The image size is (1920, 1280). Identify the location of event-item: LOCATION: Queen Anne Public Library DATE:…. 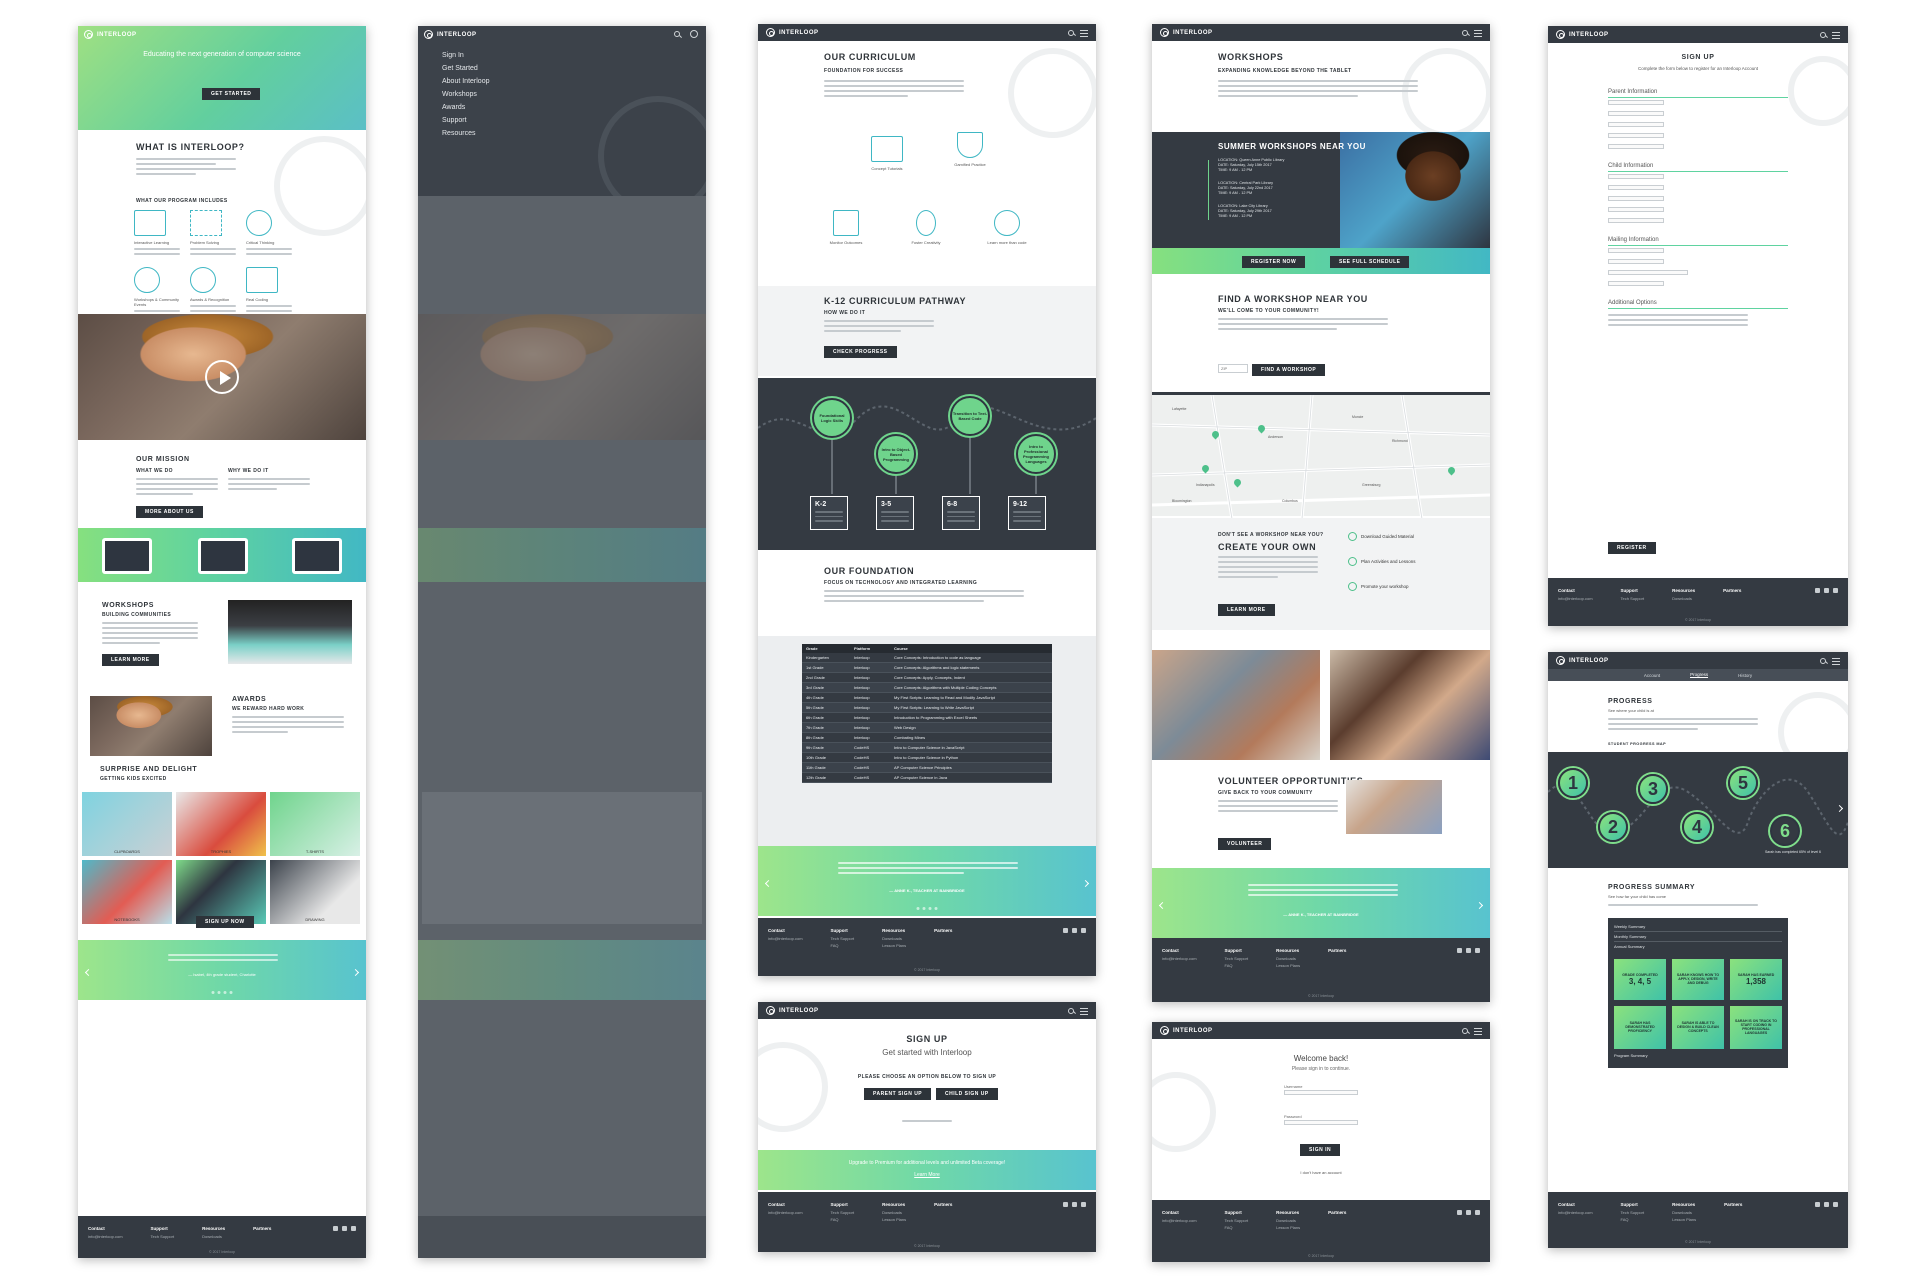
(1251, 165).